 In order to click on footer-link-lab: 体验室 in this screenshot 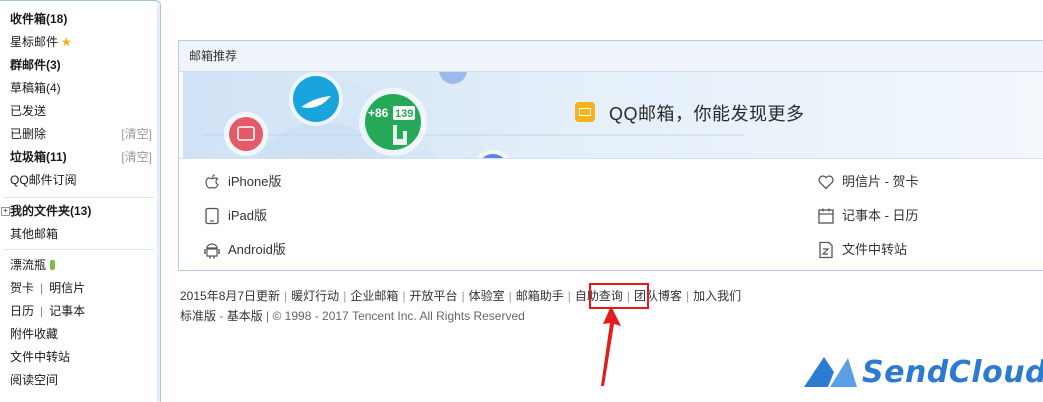, I will do `click(487, 296)`.